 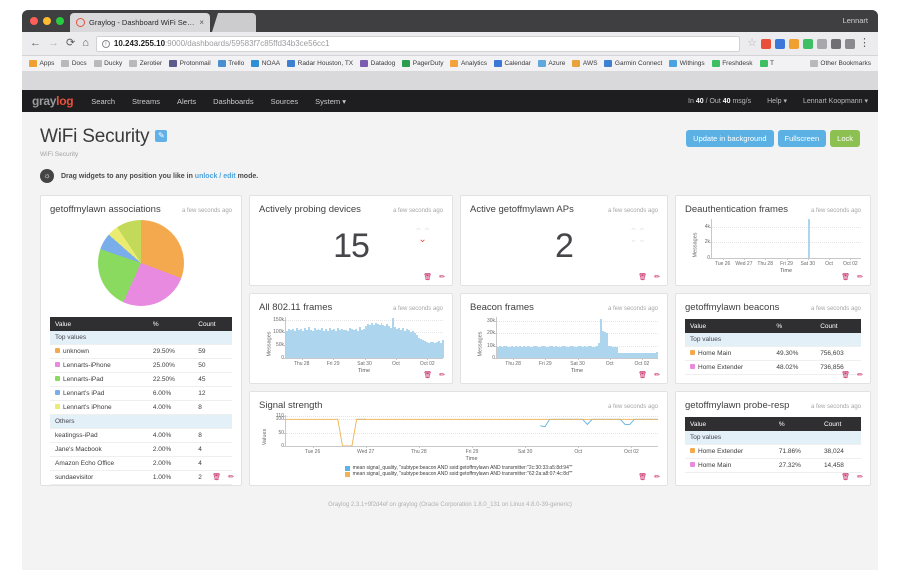 What do you see at coordinates (161, 136) in the screenshot?
I see `edit-title-icon: ✎` at bounding box center [161, 136].